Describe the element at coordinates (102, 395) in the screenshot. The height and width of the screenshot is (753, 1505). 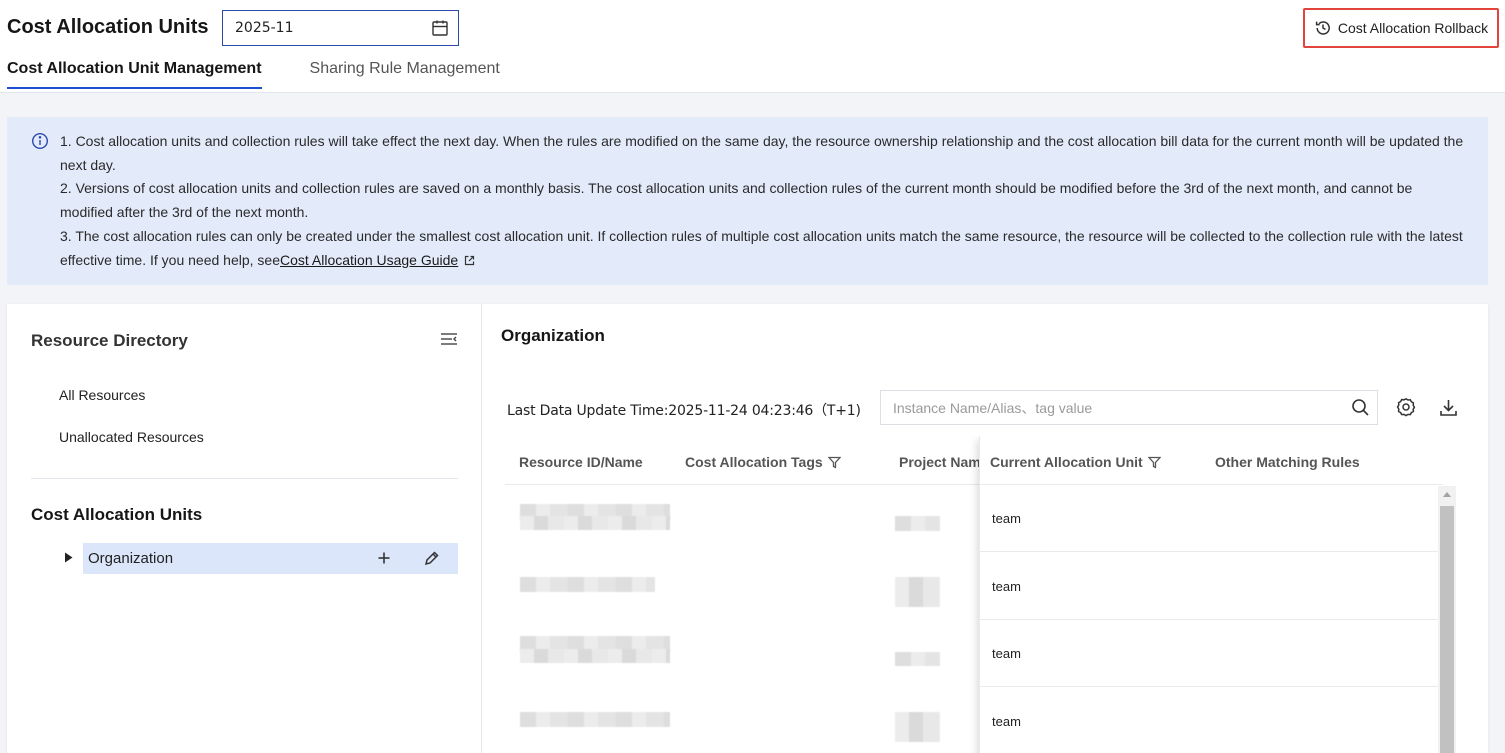
I see `sidebar-item-all-resources: All Resources` at that location.